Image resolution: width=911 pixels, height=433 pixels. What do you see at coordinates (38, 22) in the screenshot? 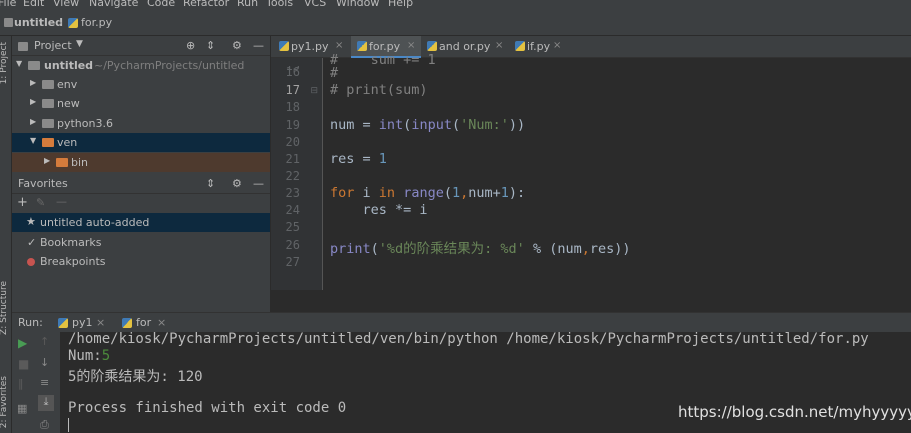
I see `breadcrumb-project: untitled` at bounding box center [38, 22].